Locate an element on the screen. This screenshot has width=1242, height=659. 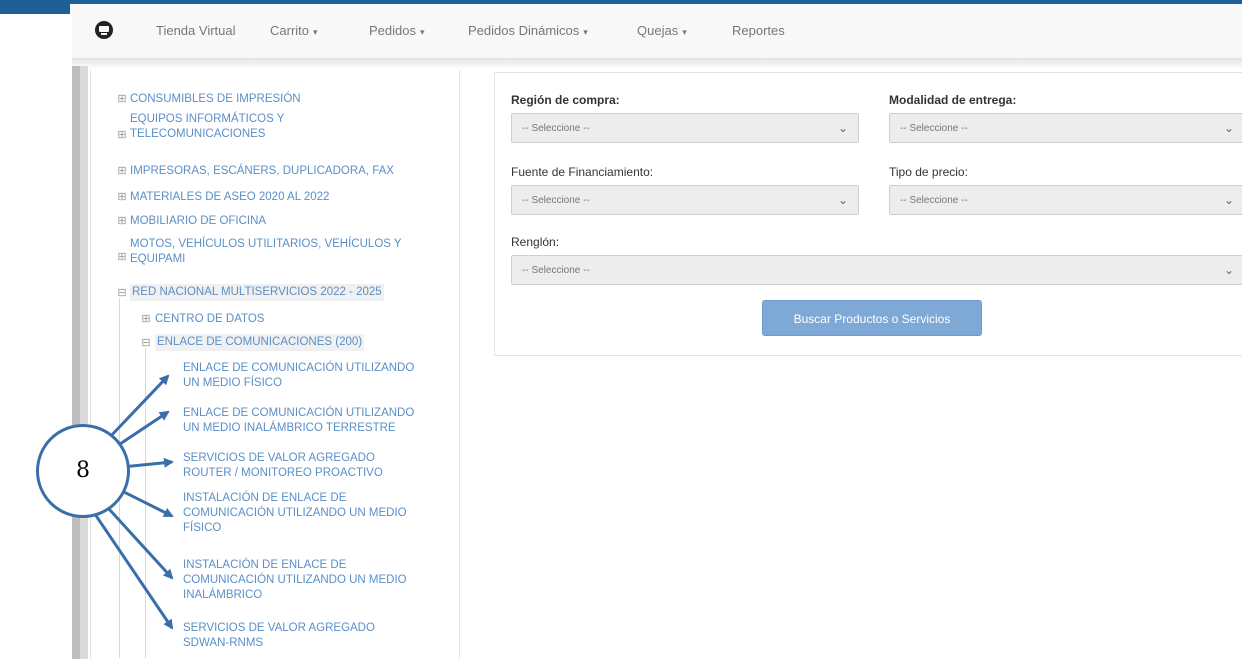
annotation-arrows is located at coordinates (126, 502).